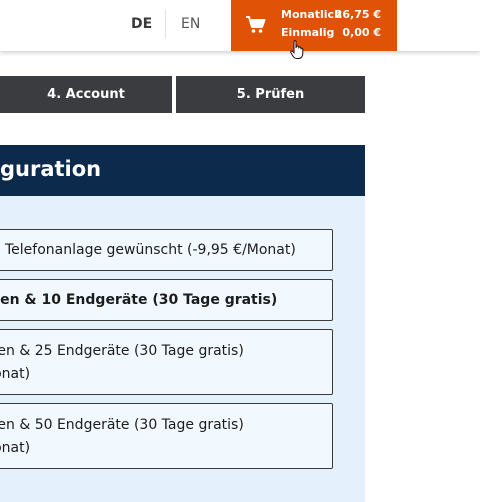  I want to click on telephony-option-10-devices: ellen & 10 Endgeräte (30 Tage gratis), so click(166, 300).